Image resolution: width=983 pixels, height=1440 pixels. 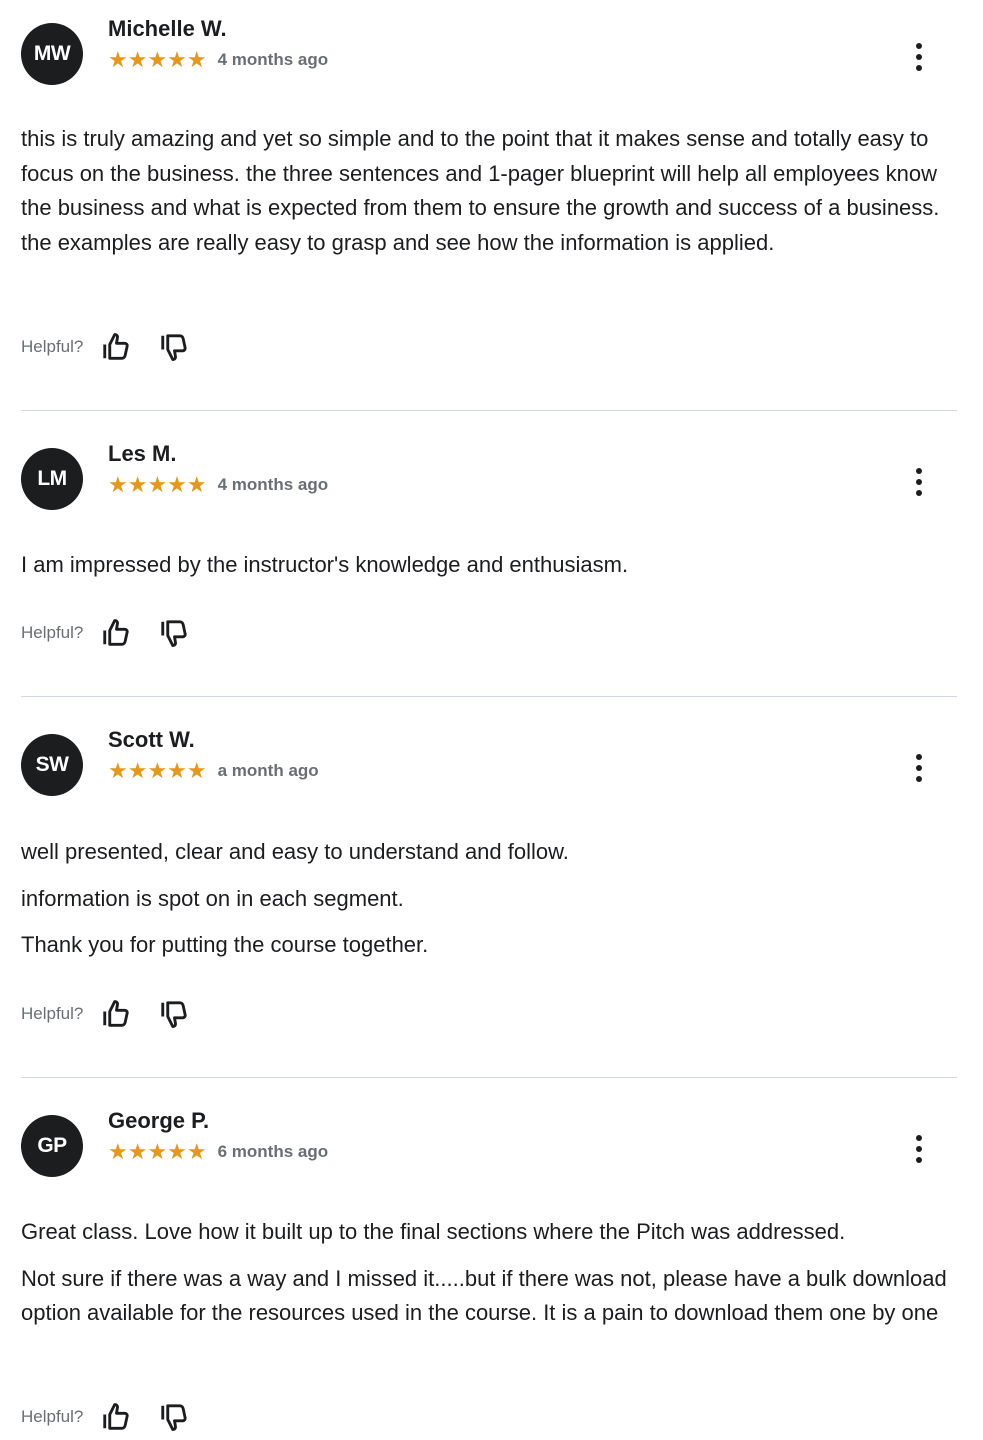 I want to click on reviewer-name: Les M., so click(x=142, y=453).